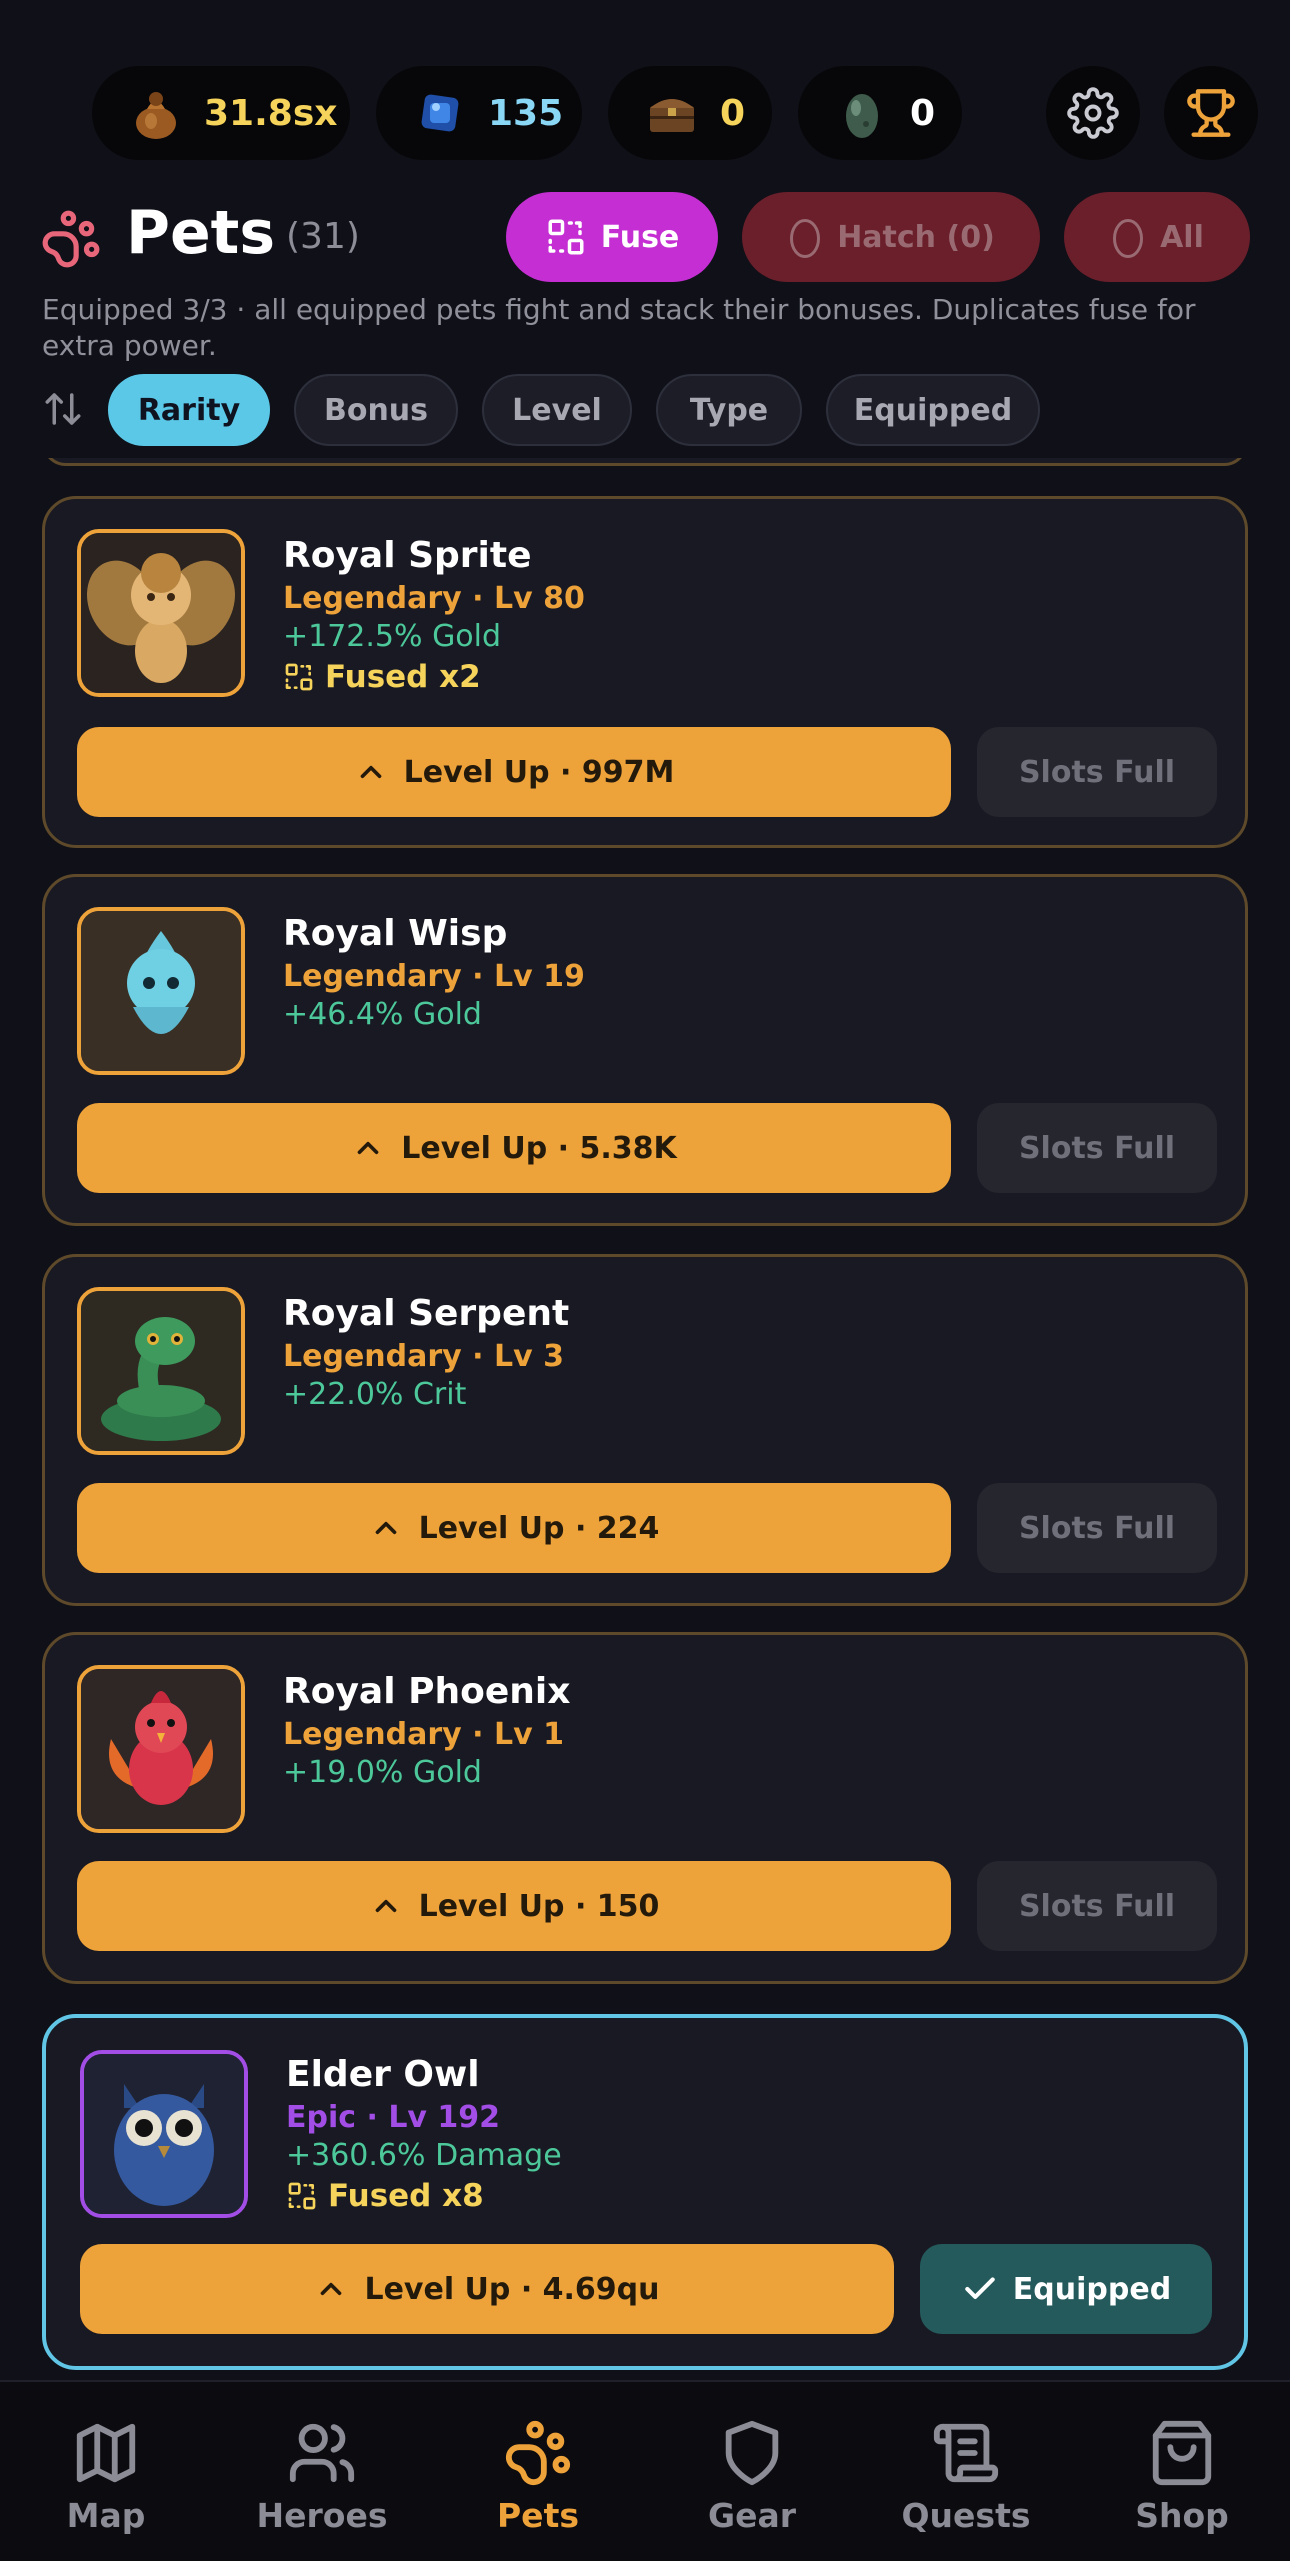 Image resolution: width=1290 pixels, height=2561 pixels. I want to click on equipped-button: Equipped, so click(1066, 2289).